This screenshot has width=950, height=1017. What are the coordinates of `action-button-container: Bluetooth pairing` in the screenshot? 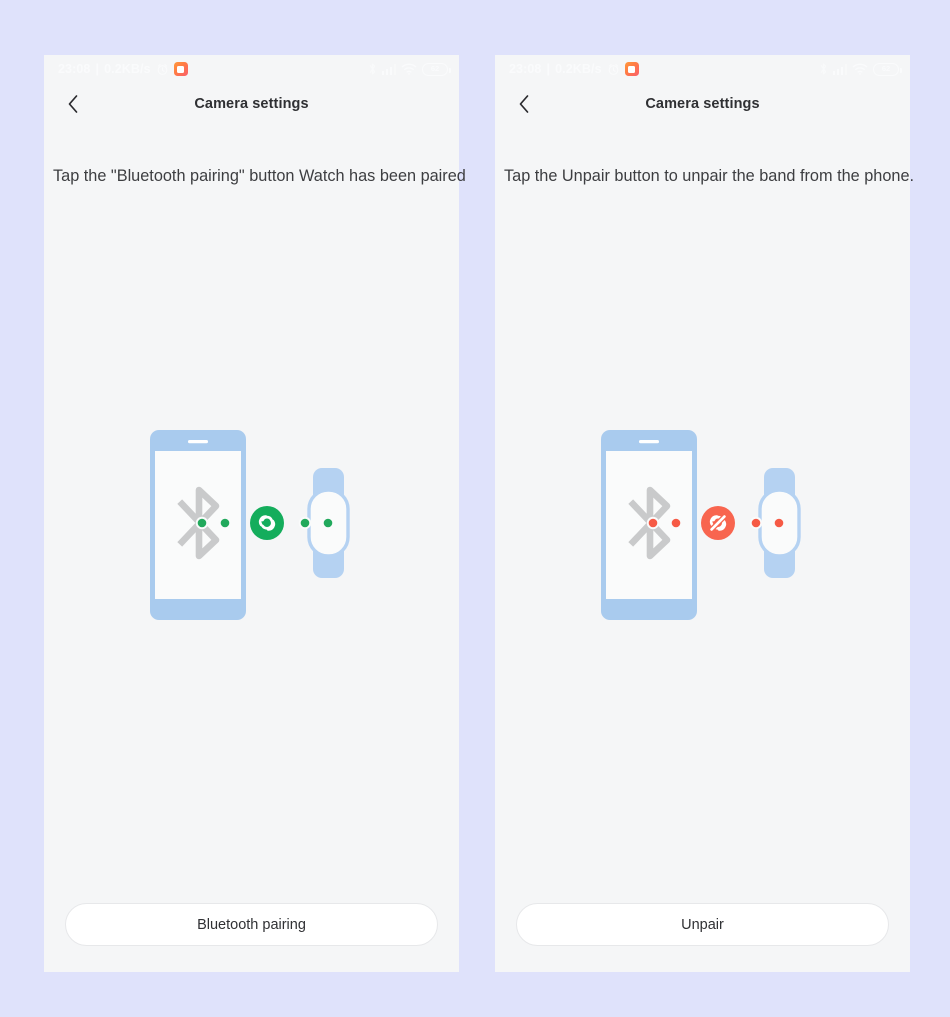 It's located at (251, 937).